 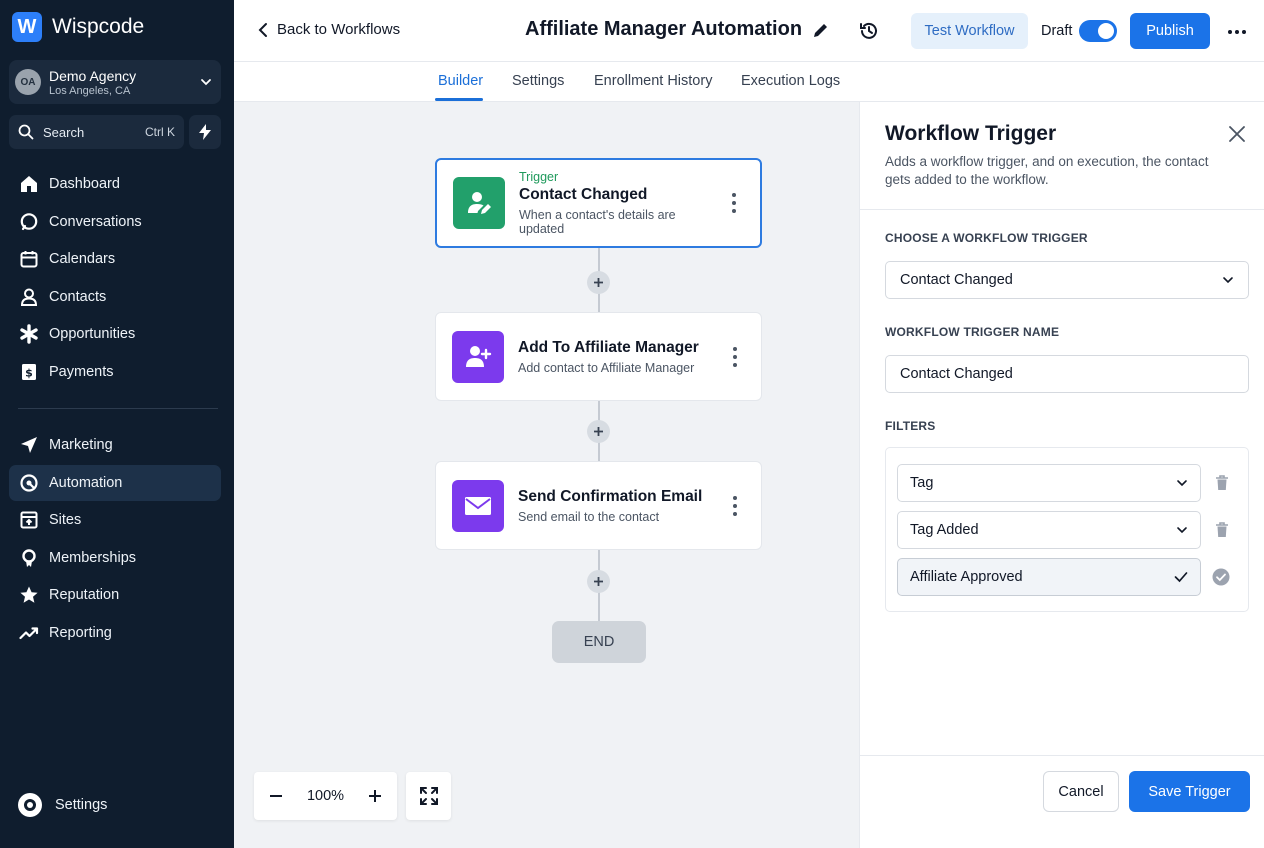 What do you see at coordinates (78, 296) in the screenshot?
I see `sidebar-item-label: Contacts` at bounding box center [78, 296].